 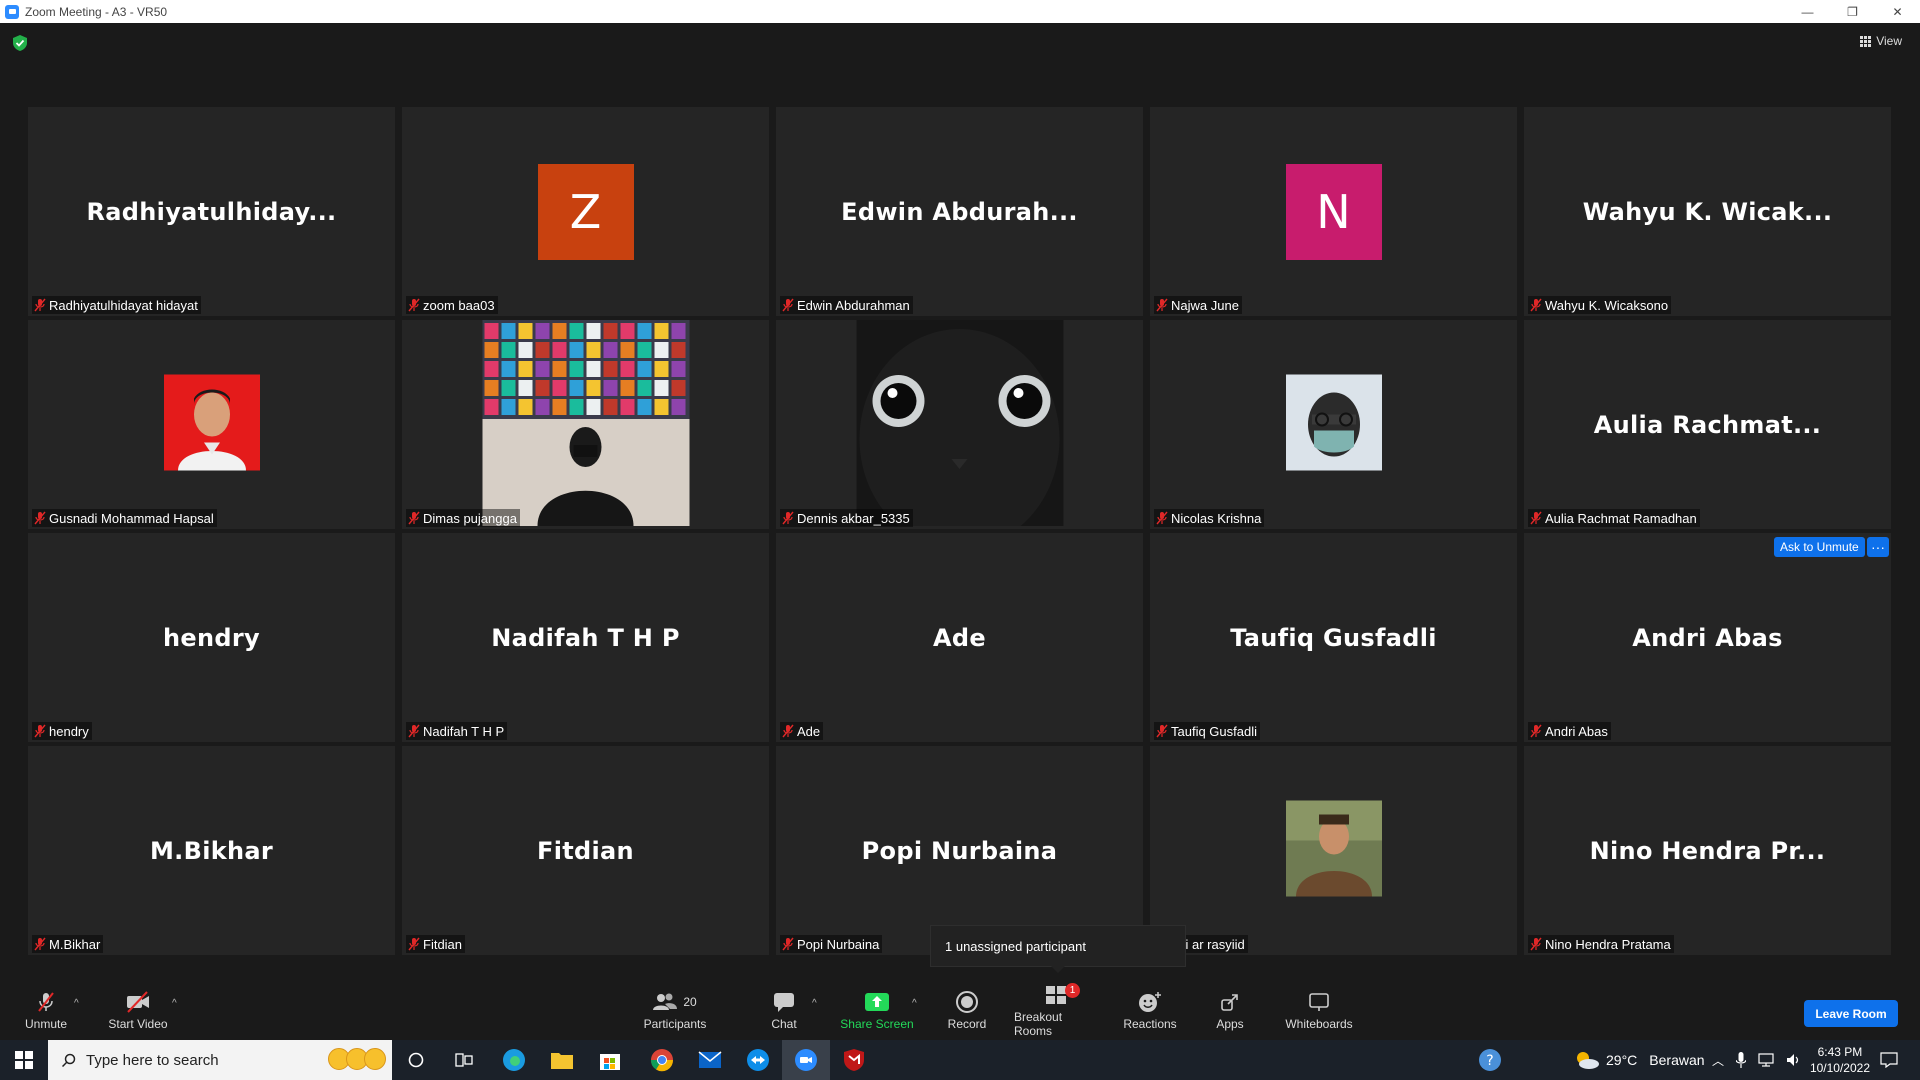 I want to click on volume-icon, so click(x=1794, y=1060).